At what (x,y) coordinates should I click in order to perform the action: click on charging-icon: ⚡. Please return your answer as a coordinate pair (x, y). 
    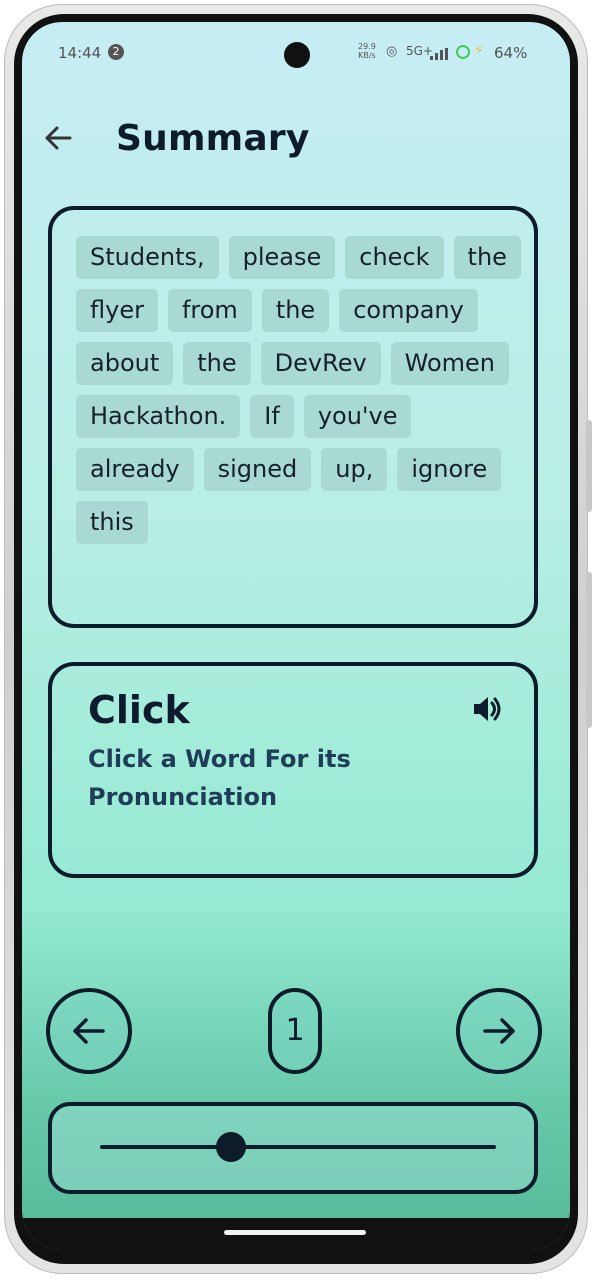
    Looking at the image, I should click on (479, 51).